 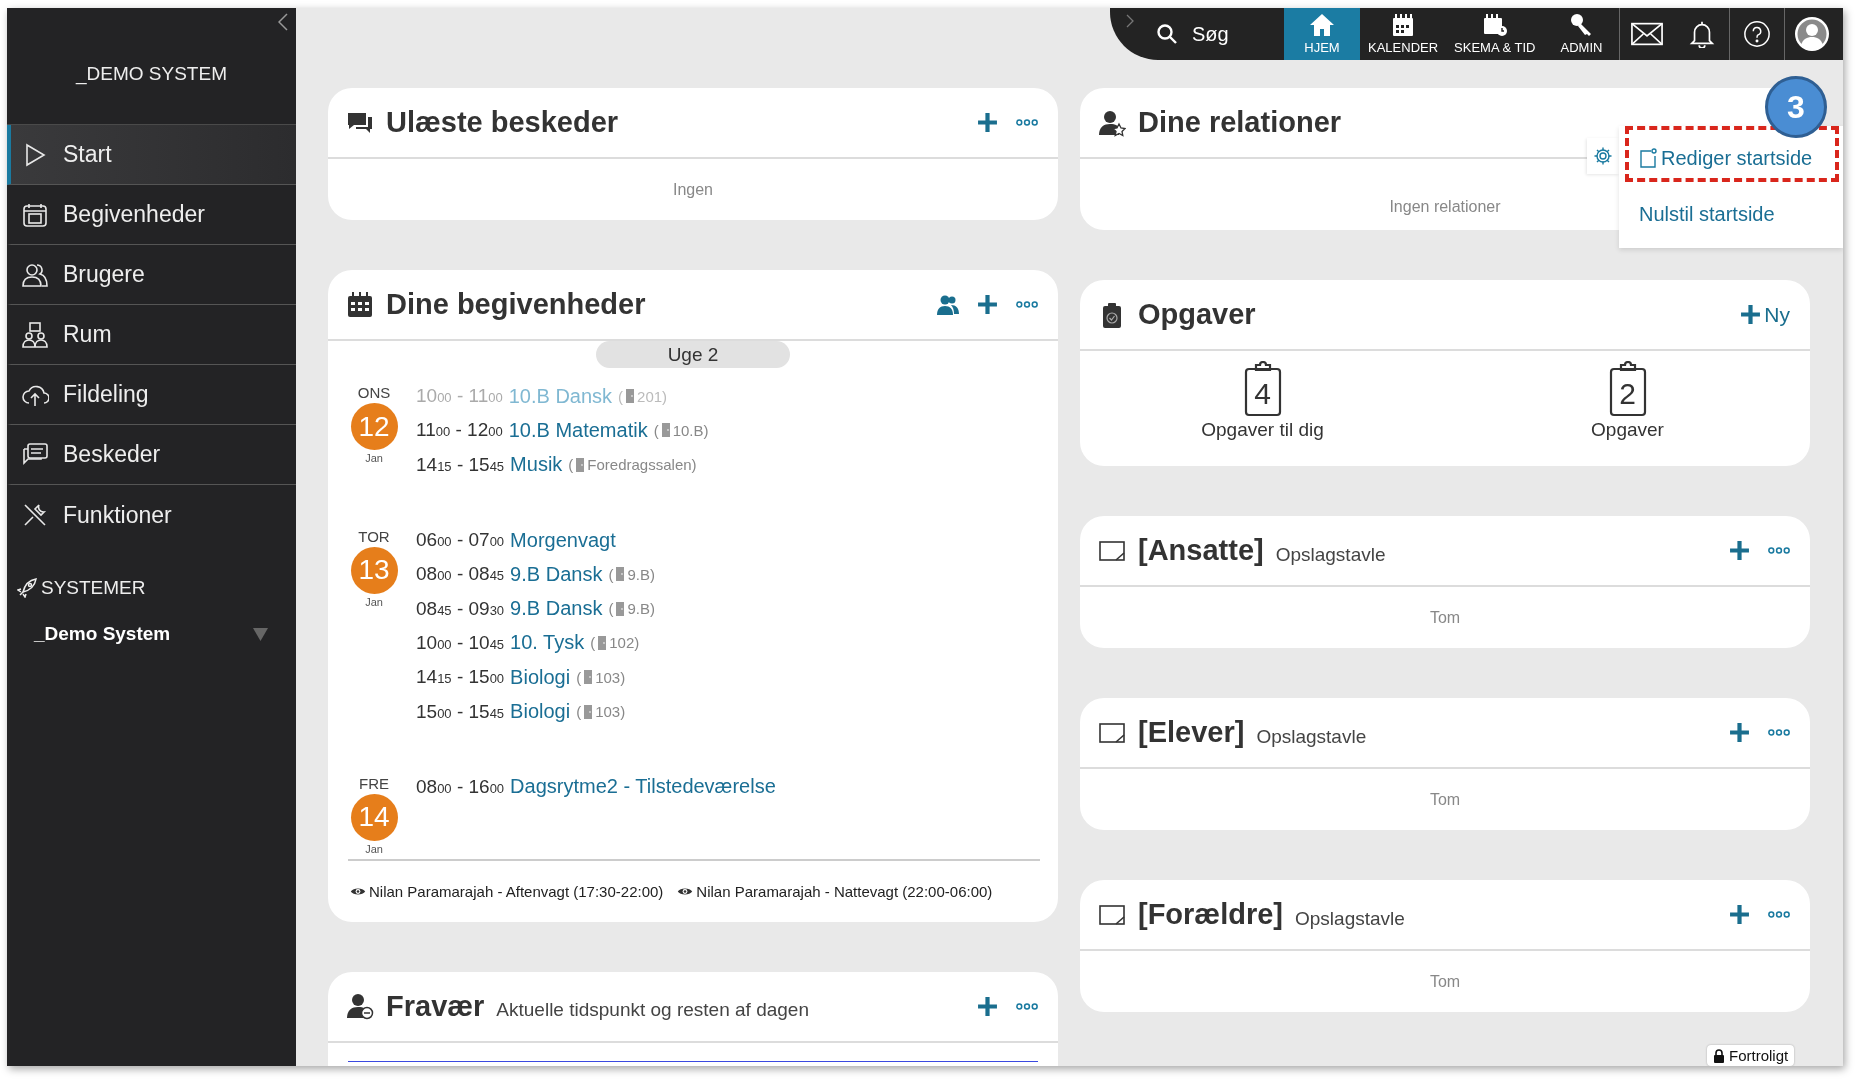 What do you see at coordinates (844, 891) in the screenshot?
I see `watcher-text: Nilan Paramarajah - Nattevagt (22:00-06:00)` at bounding box center [844, 891].